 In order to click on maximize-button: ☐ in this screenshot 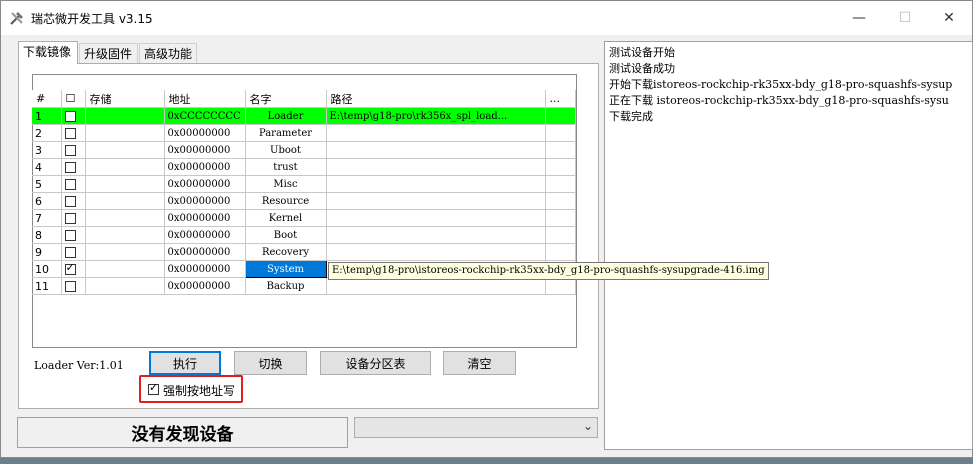, I will do `click(905, 18)`.